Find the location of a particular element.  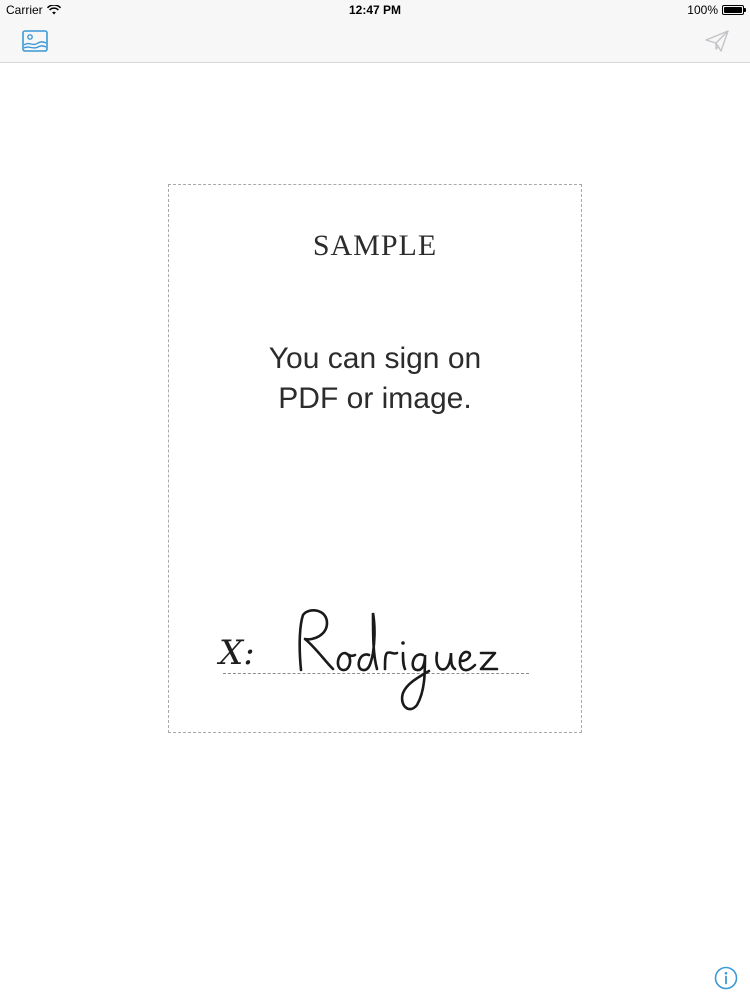

info-button is located at coordinates (726, 978).